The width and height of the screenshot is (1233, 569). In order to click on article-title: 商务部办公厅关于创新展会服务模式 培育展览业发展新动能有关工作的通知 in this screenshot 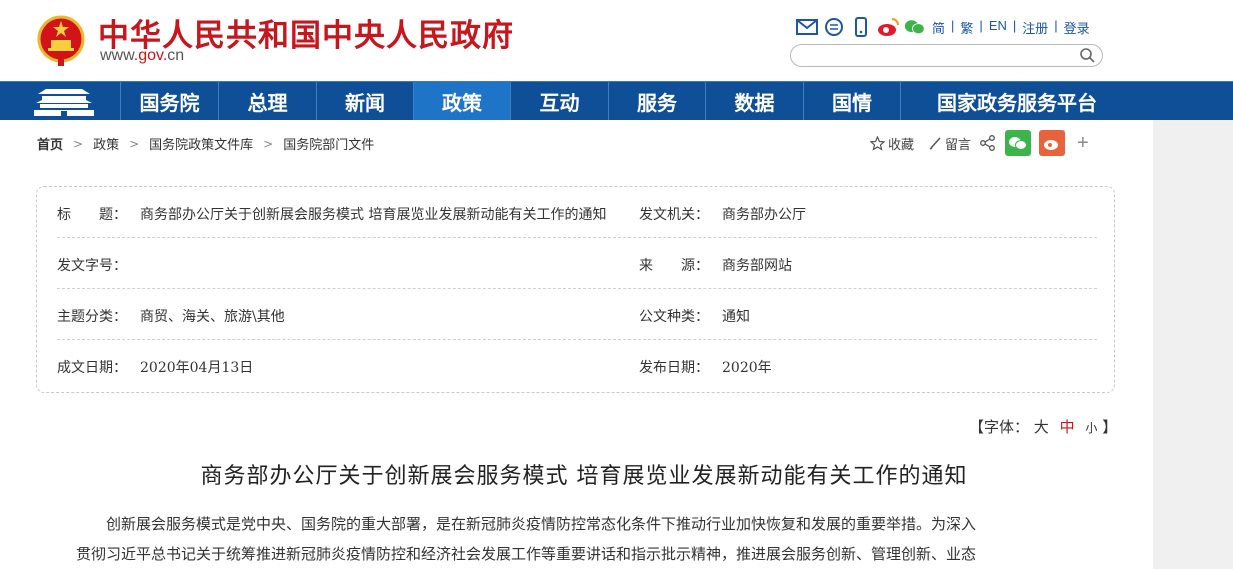, I will do `click(584, 476)`.